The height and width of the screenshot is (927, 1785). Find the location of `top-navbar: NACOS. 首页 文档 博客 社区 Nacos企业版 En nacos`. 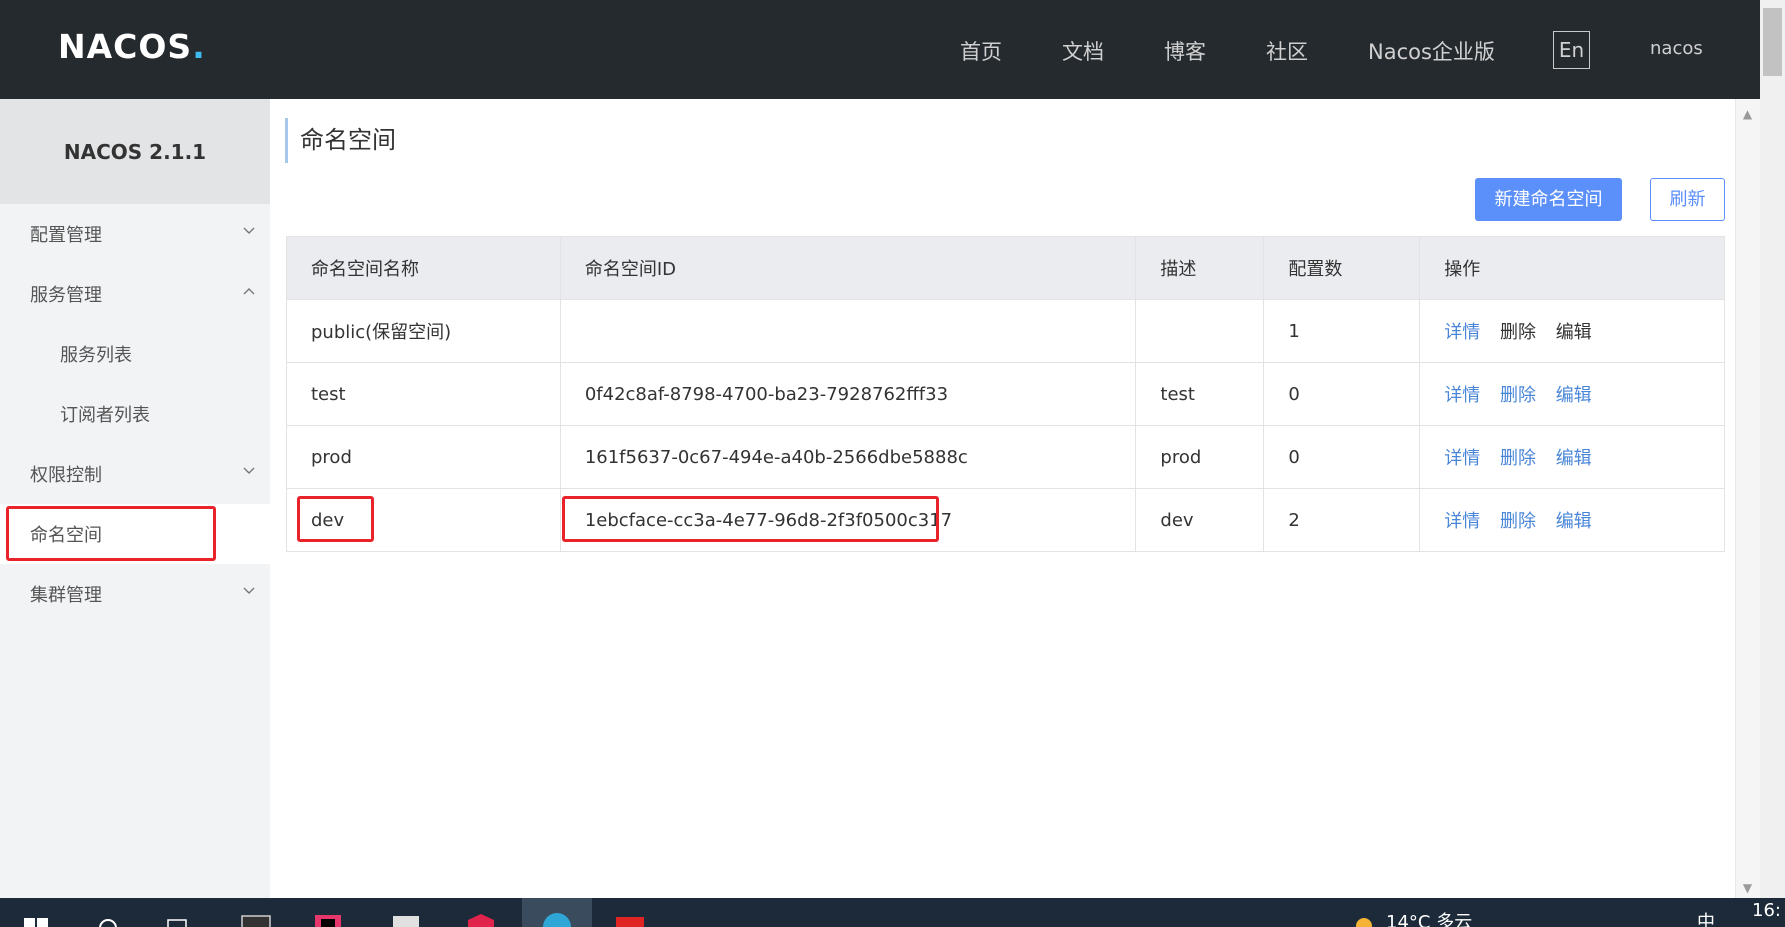

top-navbar: NACOS. 首页 文档 博客 社区 Nacos企业版 En nacos is located at coordinates (880, 49).